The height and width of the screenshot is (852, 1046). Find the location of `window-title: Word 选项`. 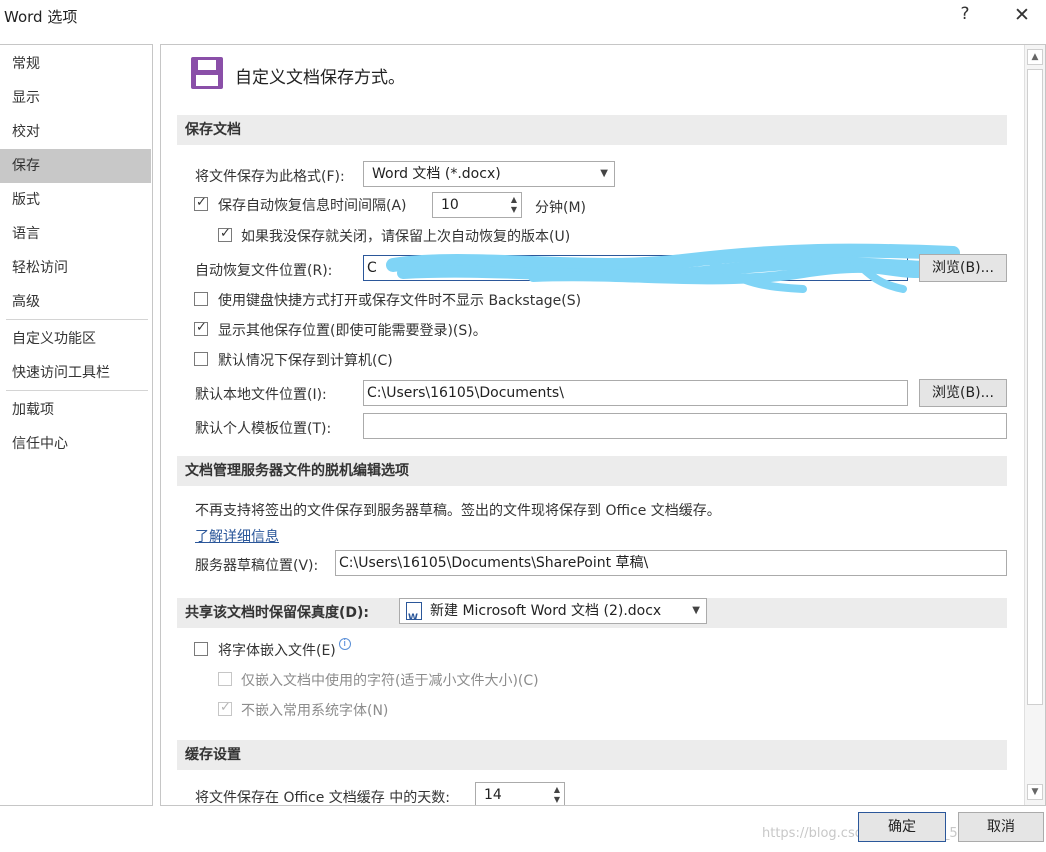

window-title: Word 选项 is located at coordinates (41, 17).